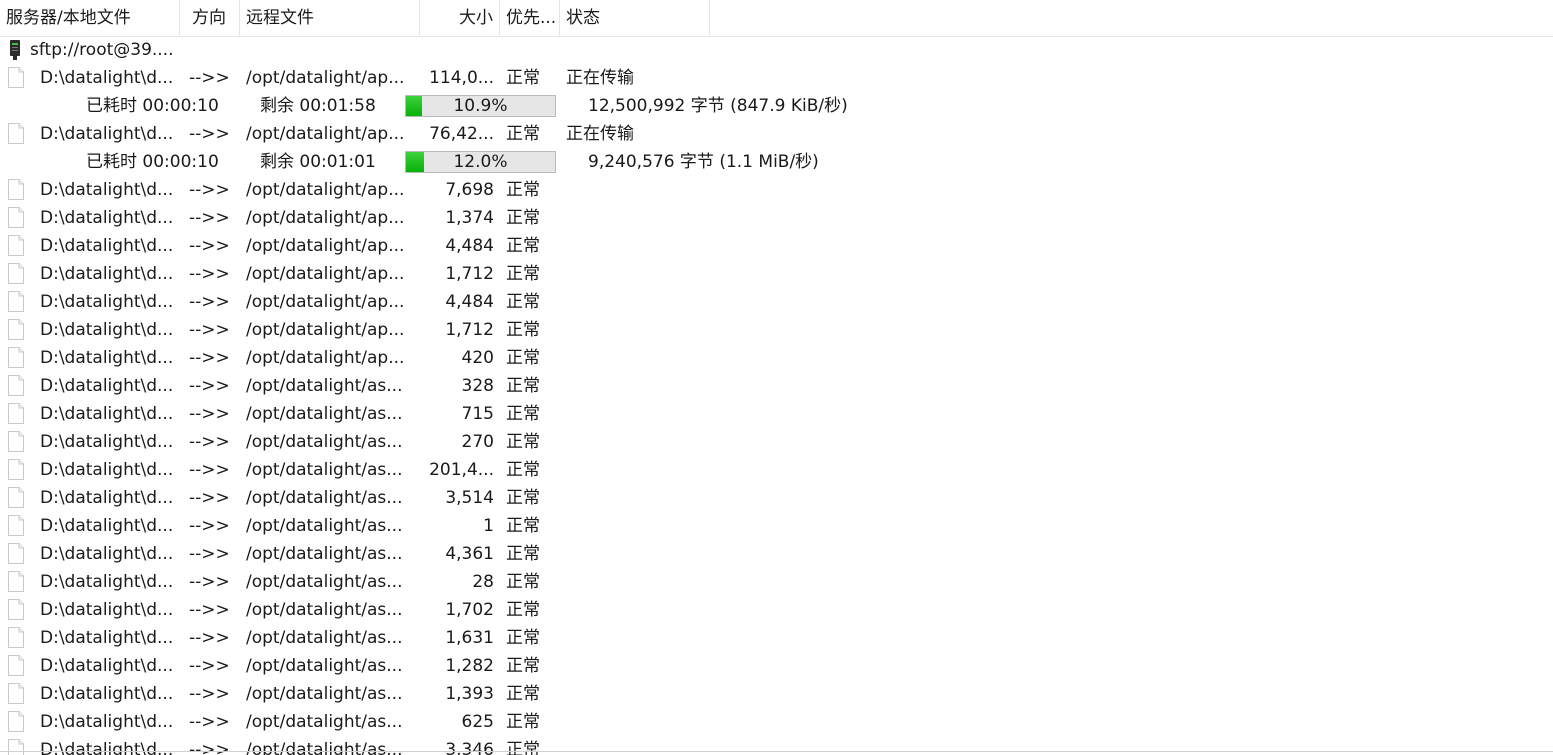 The image size is (1553, 755). I want to click on file-size: 1, so click(488, 526).